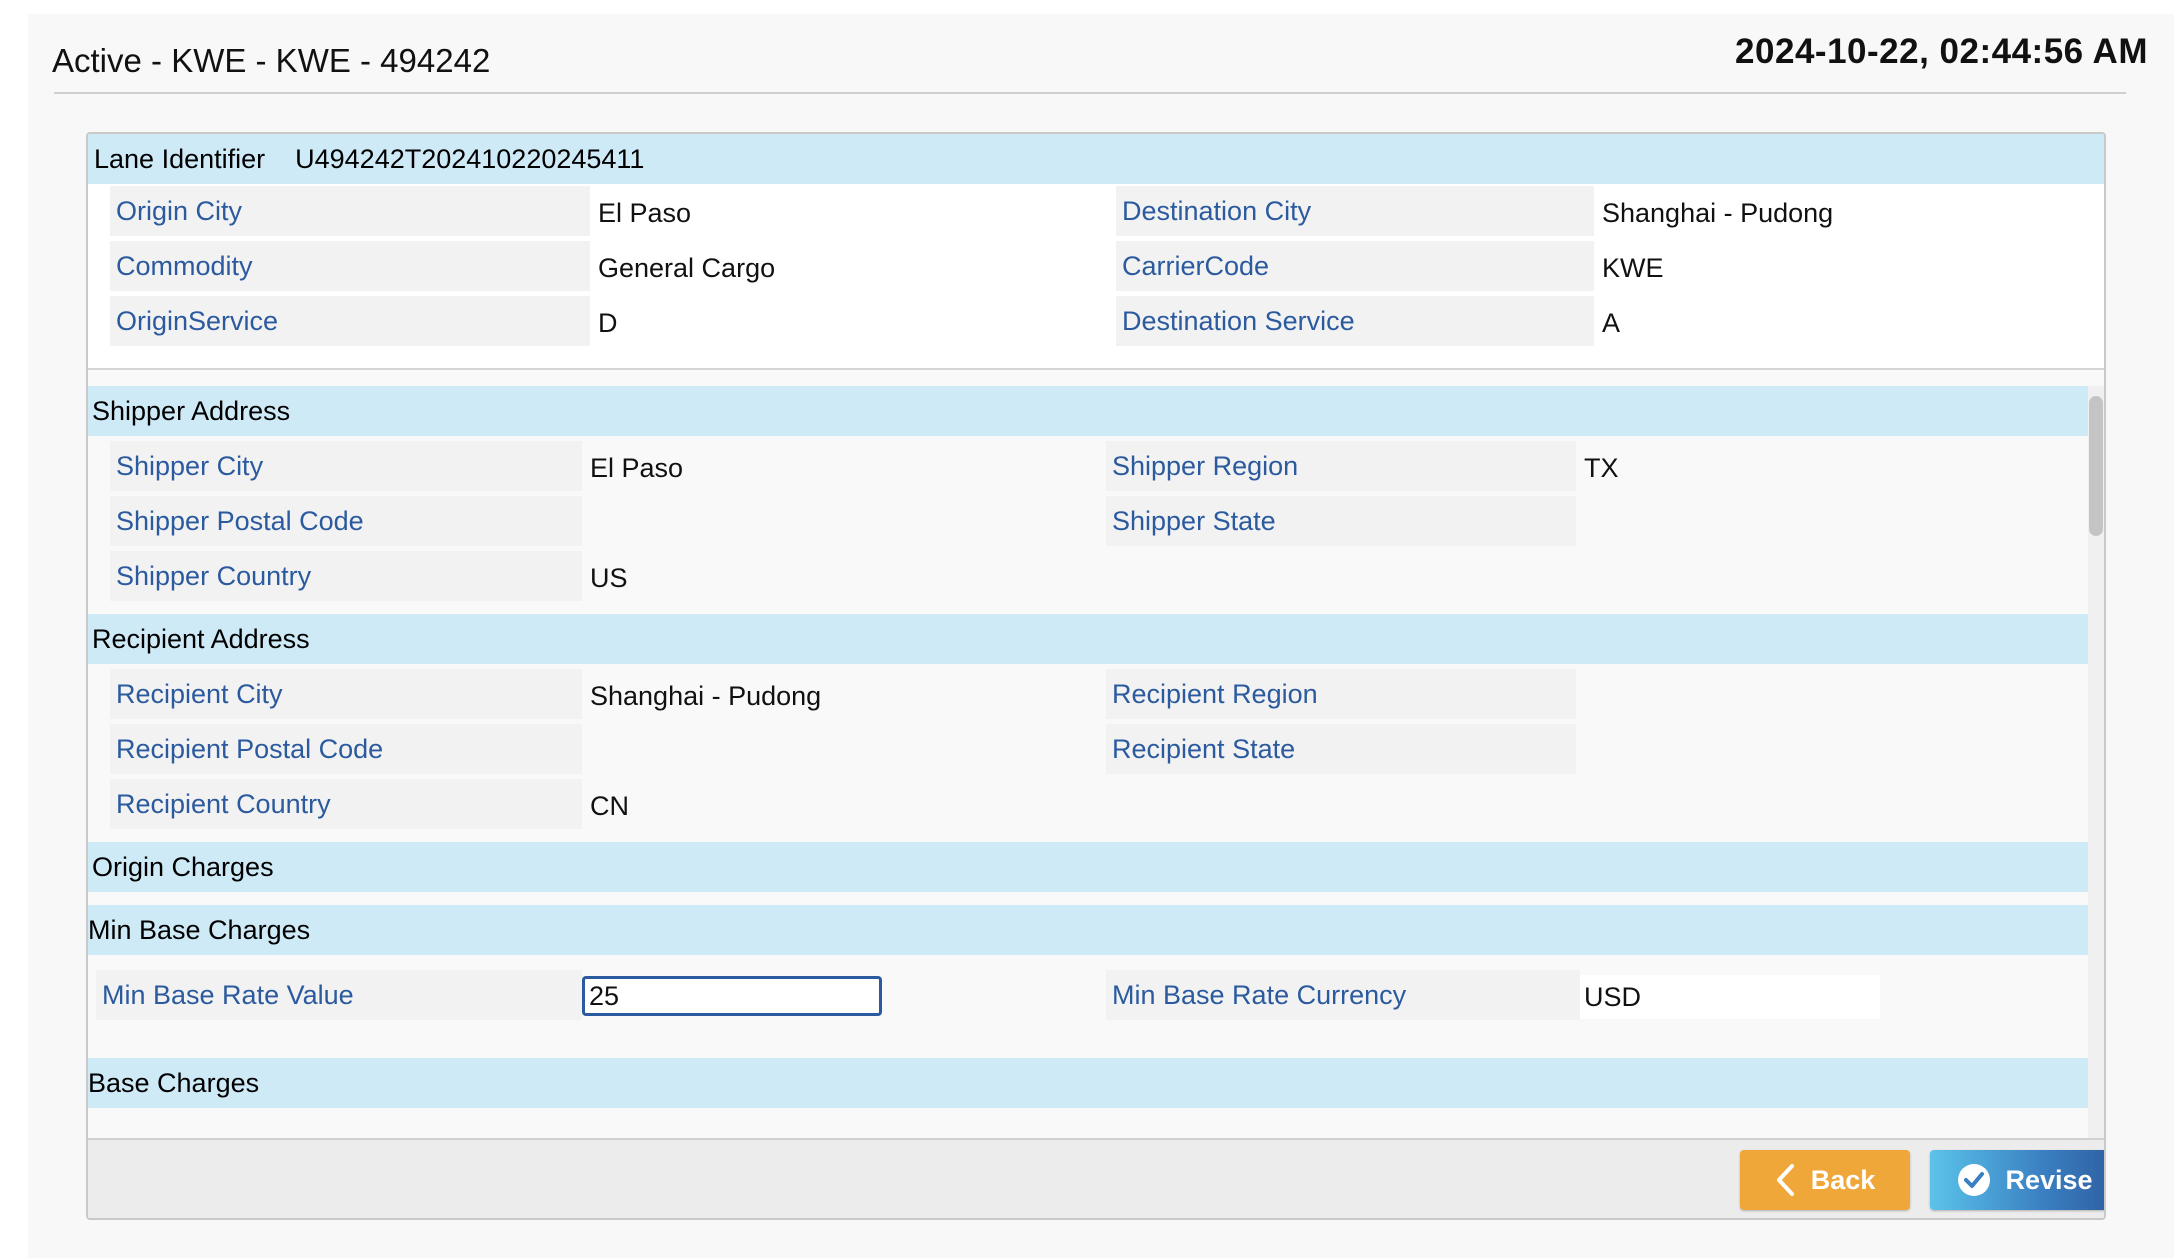 Image resolution: width=2174 pixels, height=1258 pixels. Describe the element at coordinates (732, 996) in the screenshot. I see `min-base-rate-value-input` at that location.